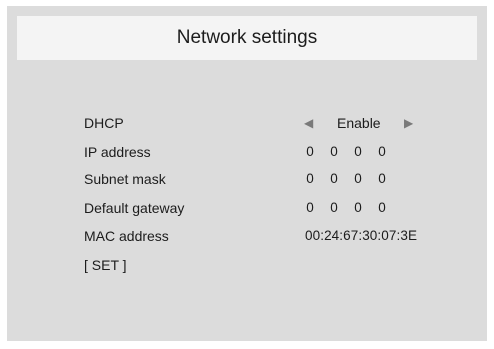  What do you see at coordinates (382, 152) in the screenshot?
I see `ip-octet-4: 0` at bounding box center [382, 152].